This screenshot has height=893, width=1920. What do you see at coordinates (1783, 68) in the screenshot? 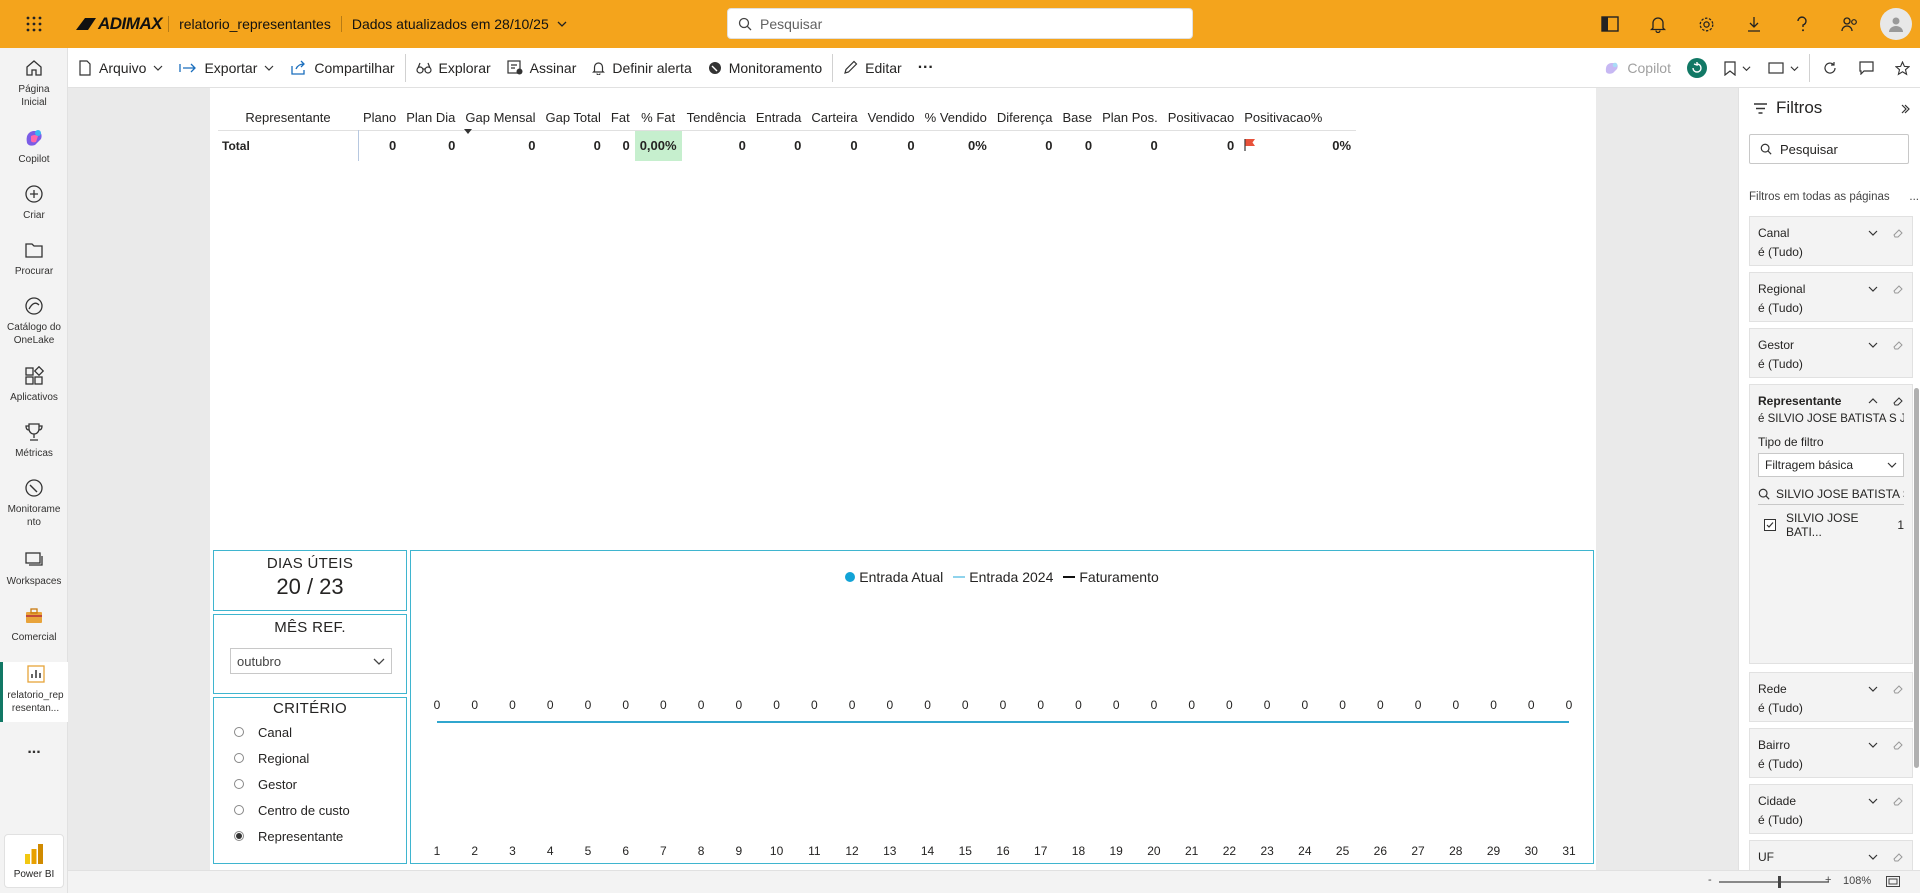
I see `view-menu-button` at bounding box center [1783, 68].